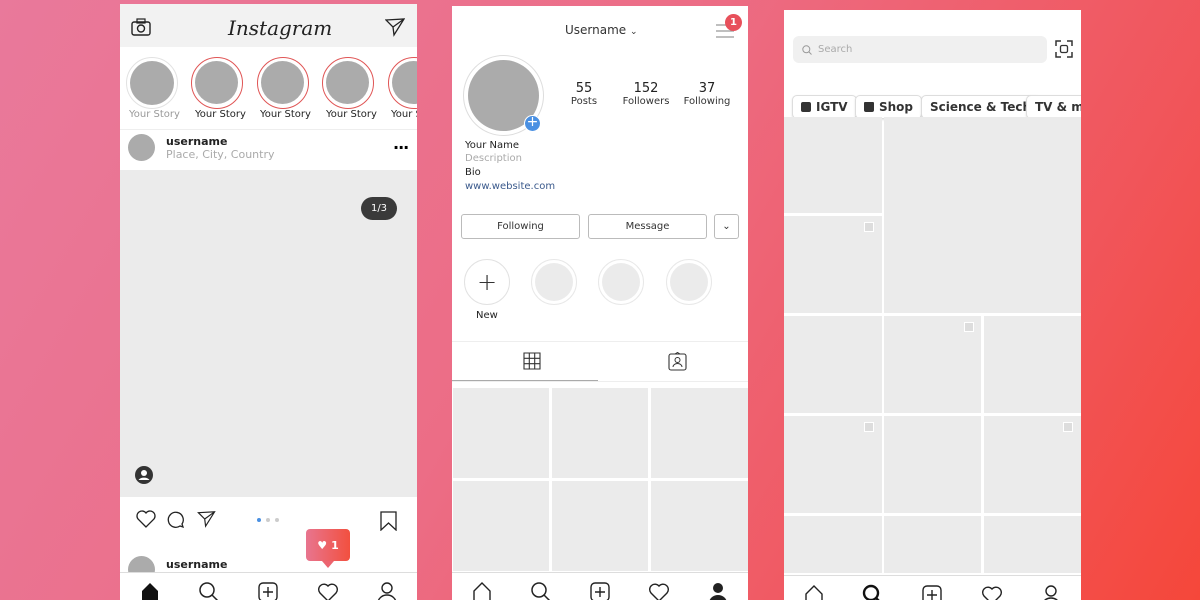  Describe the element at coordinates (510, 186) in the screenshot. I see `profile-website-link: www.website.com` at that location.